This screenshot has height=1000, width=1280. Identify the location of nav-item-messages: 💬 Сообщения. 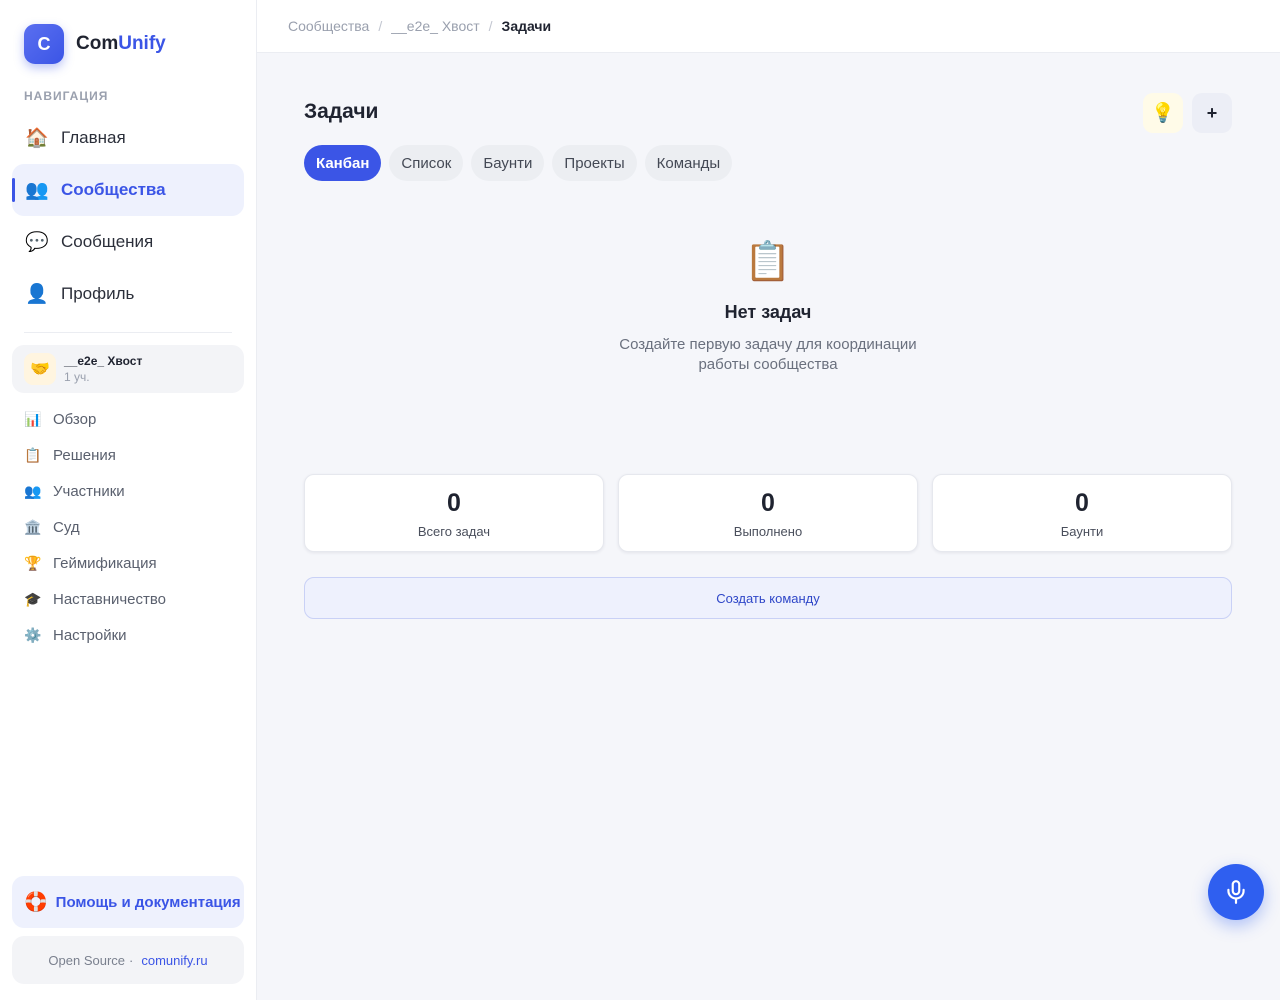
(128, 242).